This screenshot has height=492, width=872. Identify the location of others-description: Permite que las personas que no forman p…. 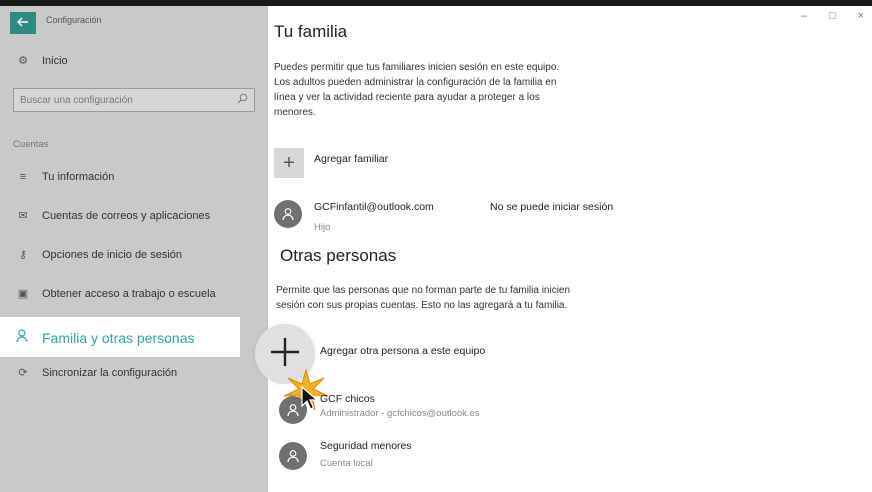
(423, 298).